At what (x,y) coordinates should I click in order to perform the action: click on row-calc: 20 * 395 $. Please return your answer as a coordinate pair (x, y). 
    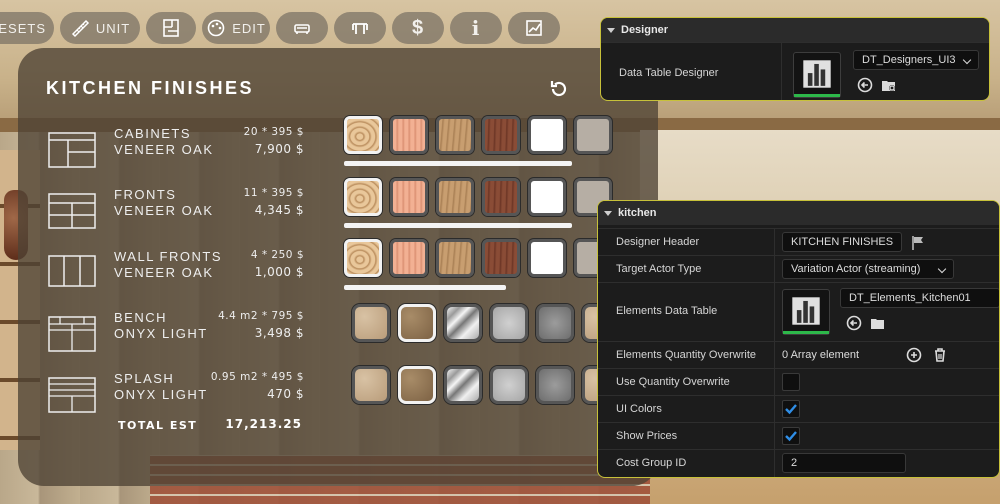
    Looking at the image, I should click on (273, 132).